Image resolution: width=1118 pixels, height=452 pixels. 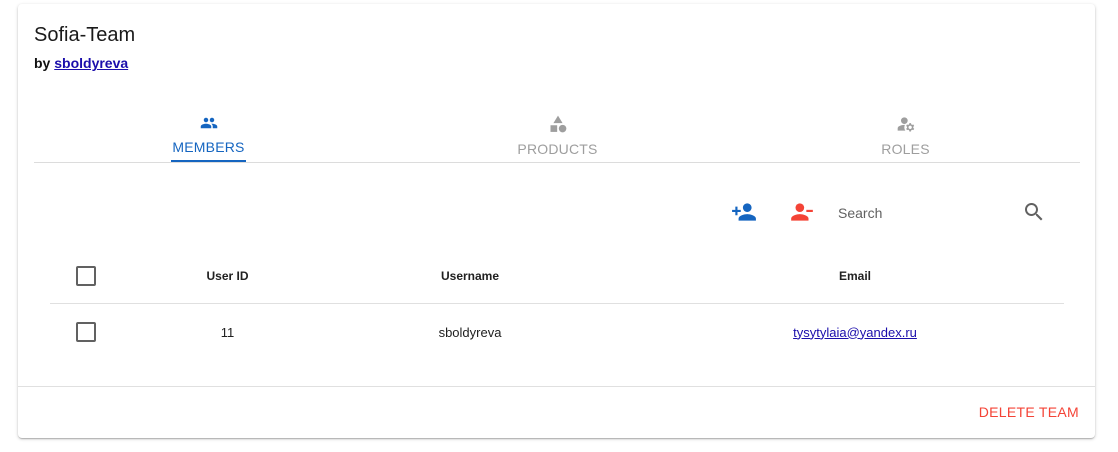 What do you see at coordinates (558, 124) in the screenshot?
I see `category-shapes-icon` at bounding box center [558, 124].